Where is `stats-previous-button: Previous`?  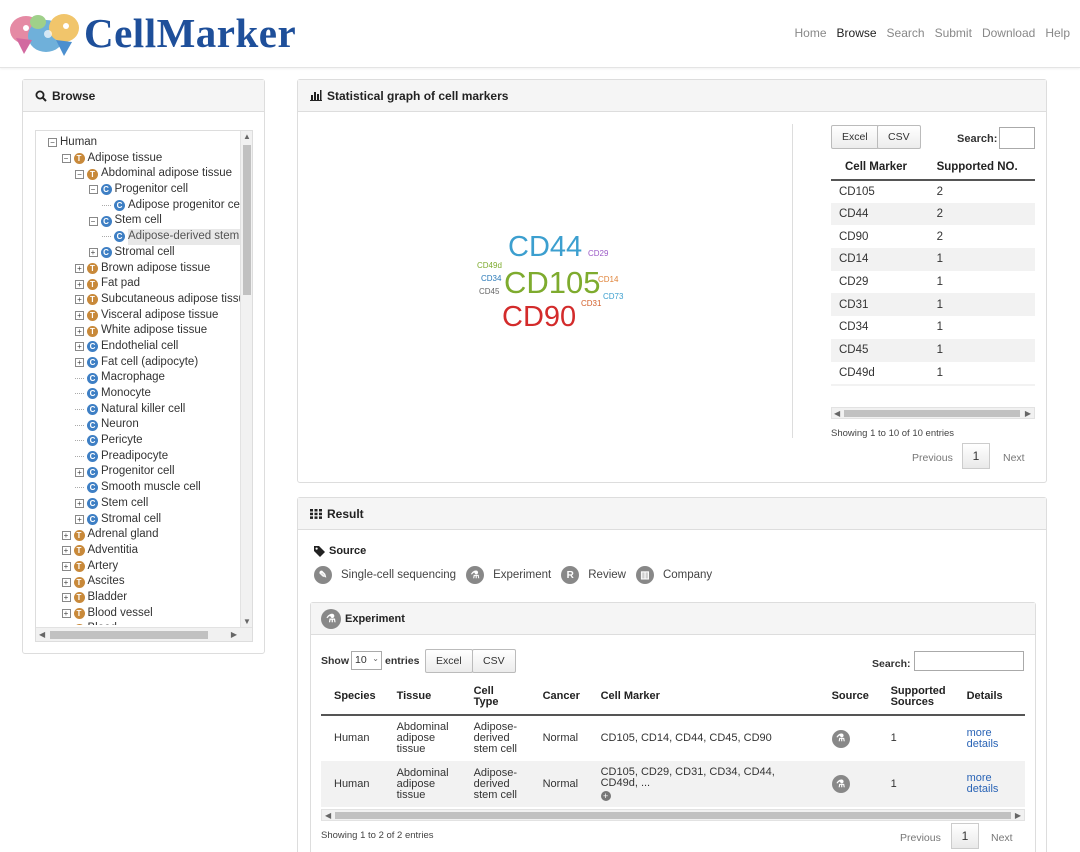
stats-previous-button: Previous is located at coordinates (932, 458).